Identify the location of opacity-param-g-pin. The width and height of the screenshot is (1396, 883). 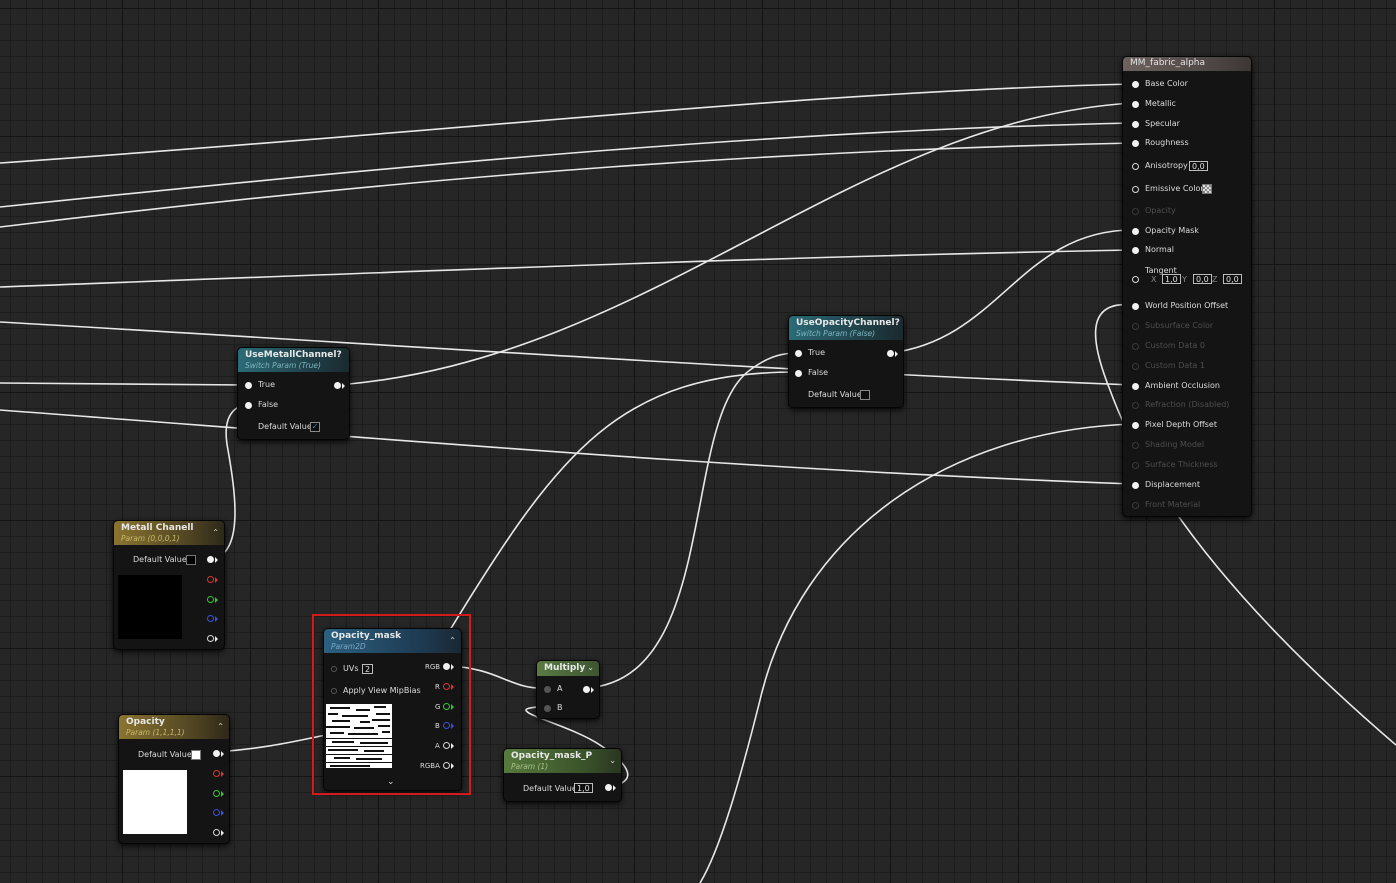
(216, 793).